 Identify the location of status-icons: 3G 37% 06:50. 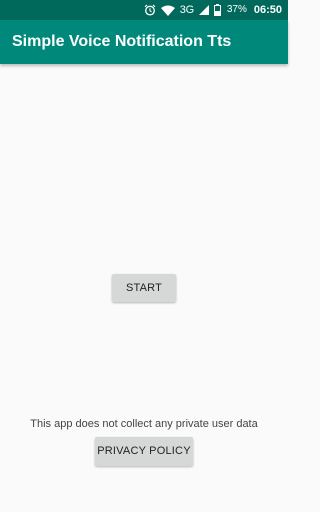
(213, 10).